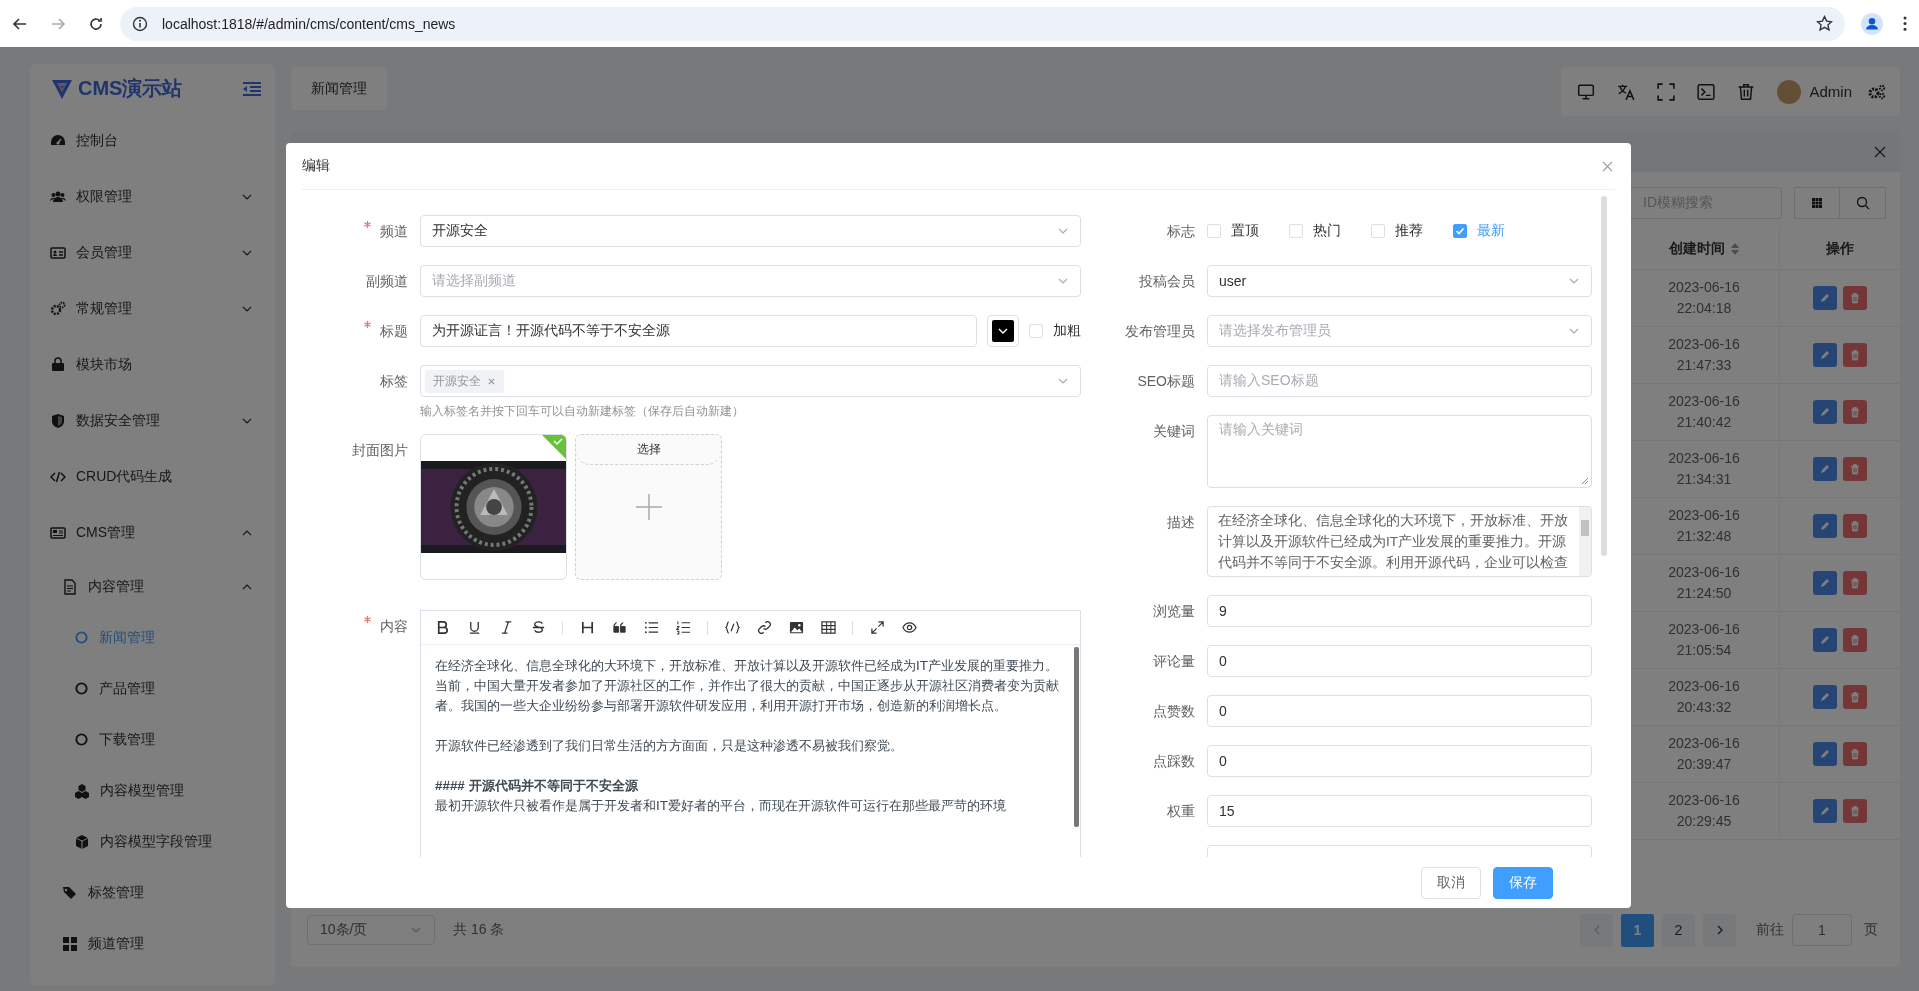 This screenshot has height=991, width=1919. What do you see at coordinates (1399, 381) in the screenshot?
I see `input-field: 请输入SEO标题` at bounding box center [1399, 381].